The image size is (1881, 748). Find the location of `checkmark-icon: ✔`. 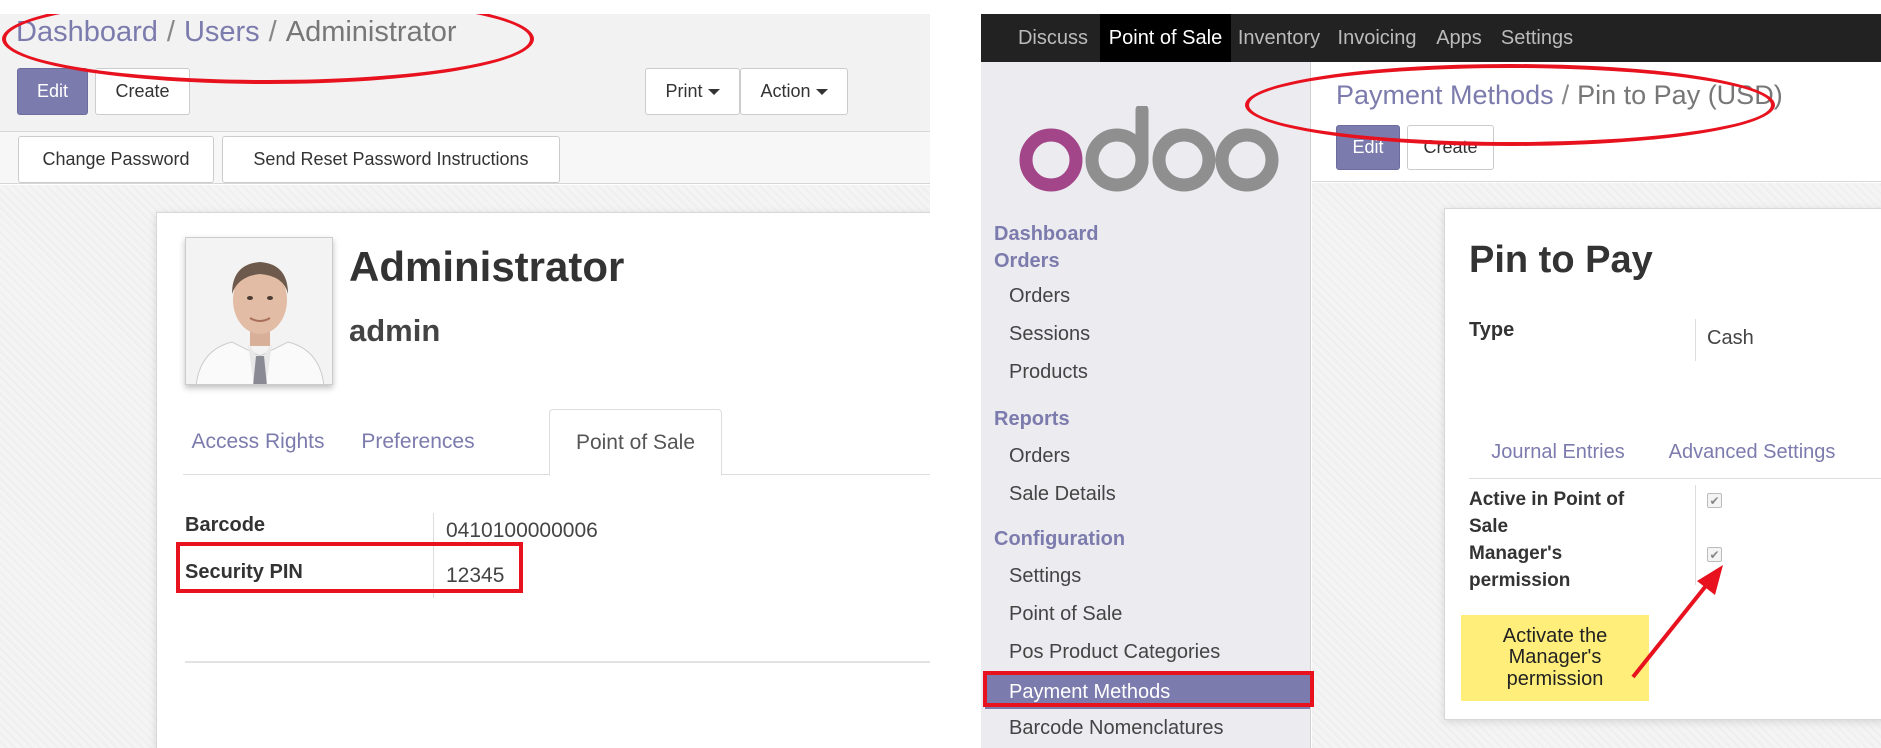

checkmark-icon: ✔ is located at coordinates (1714, 500).